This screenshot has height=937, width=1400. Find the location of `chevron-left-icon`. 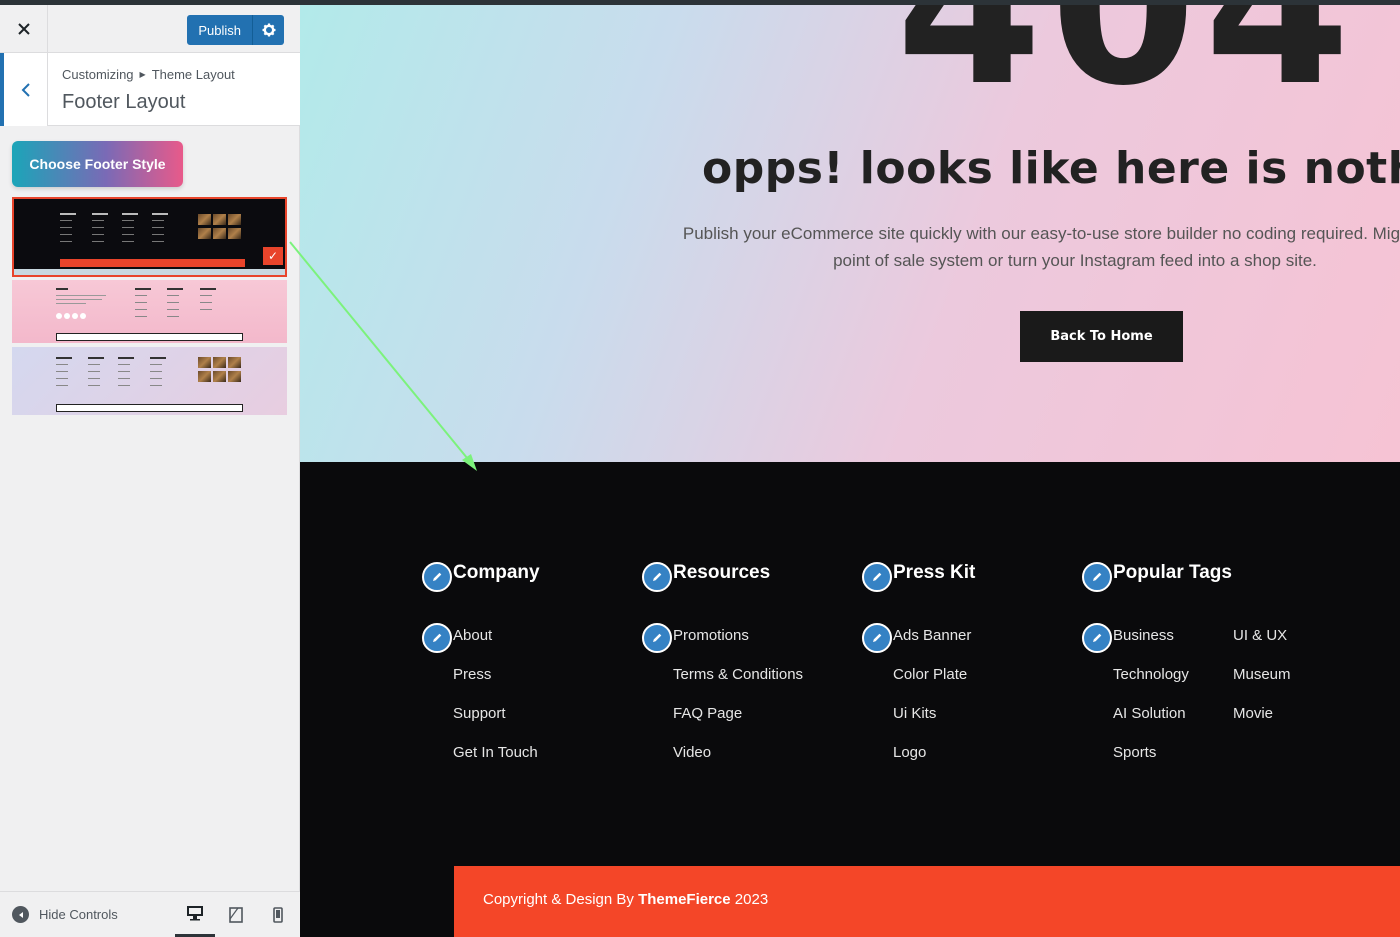

chevron-left-icon is located at coordinates (25, 89).